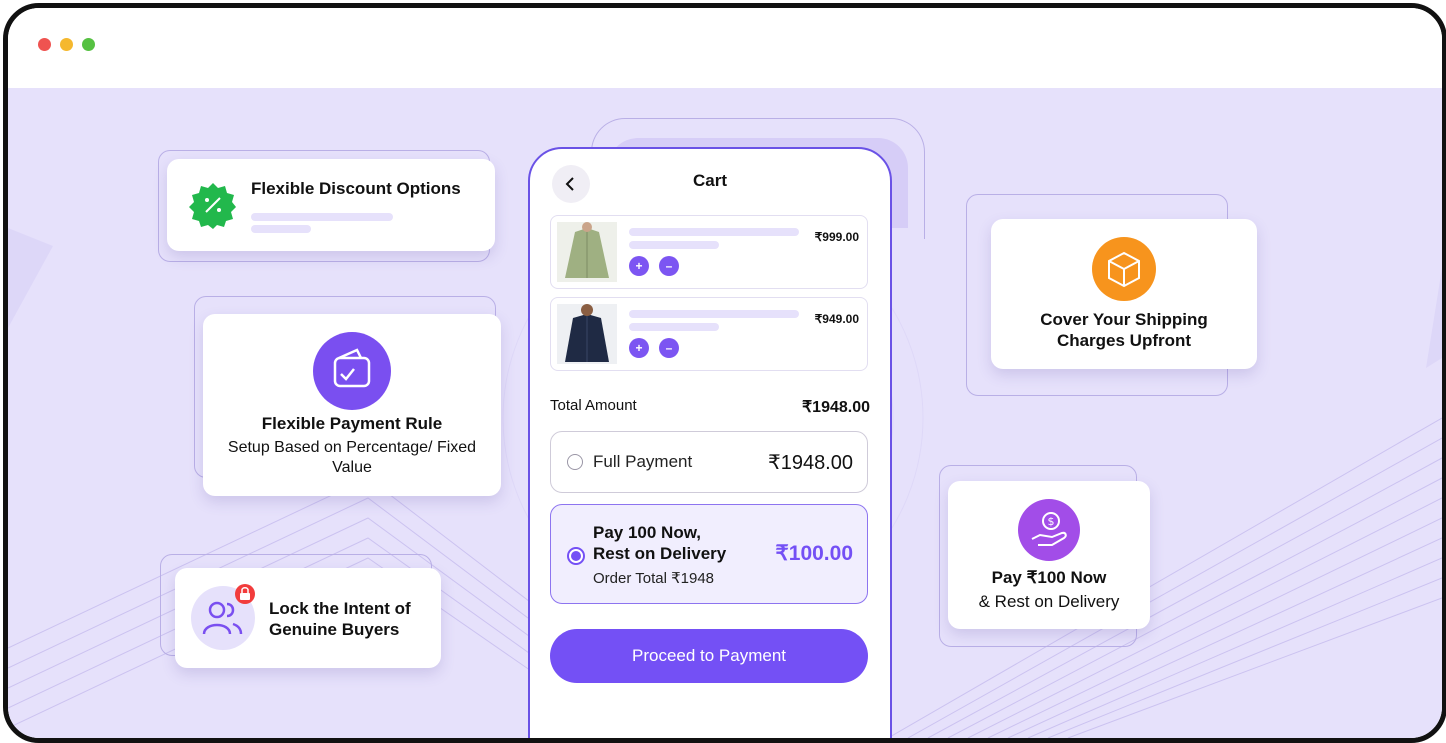  Describe the element at coordinates (836, 319) in the screenshot. I see `item-price: ₹949.00` at that location.